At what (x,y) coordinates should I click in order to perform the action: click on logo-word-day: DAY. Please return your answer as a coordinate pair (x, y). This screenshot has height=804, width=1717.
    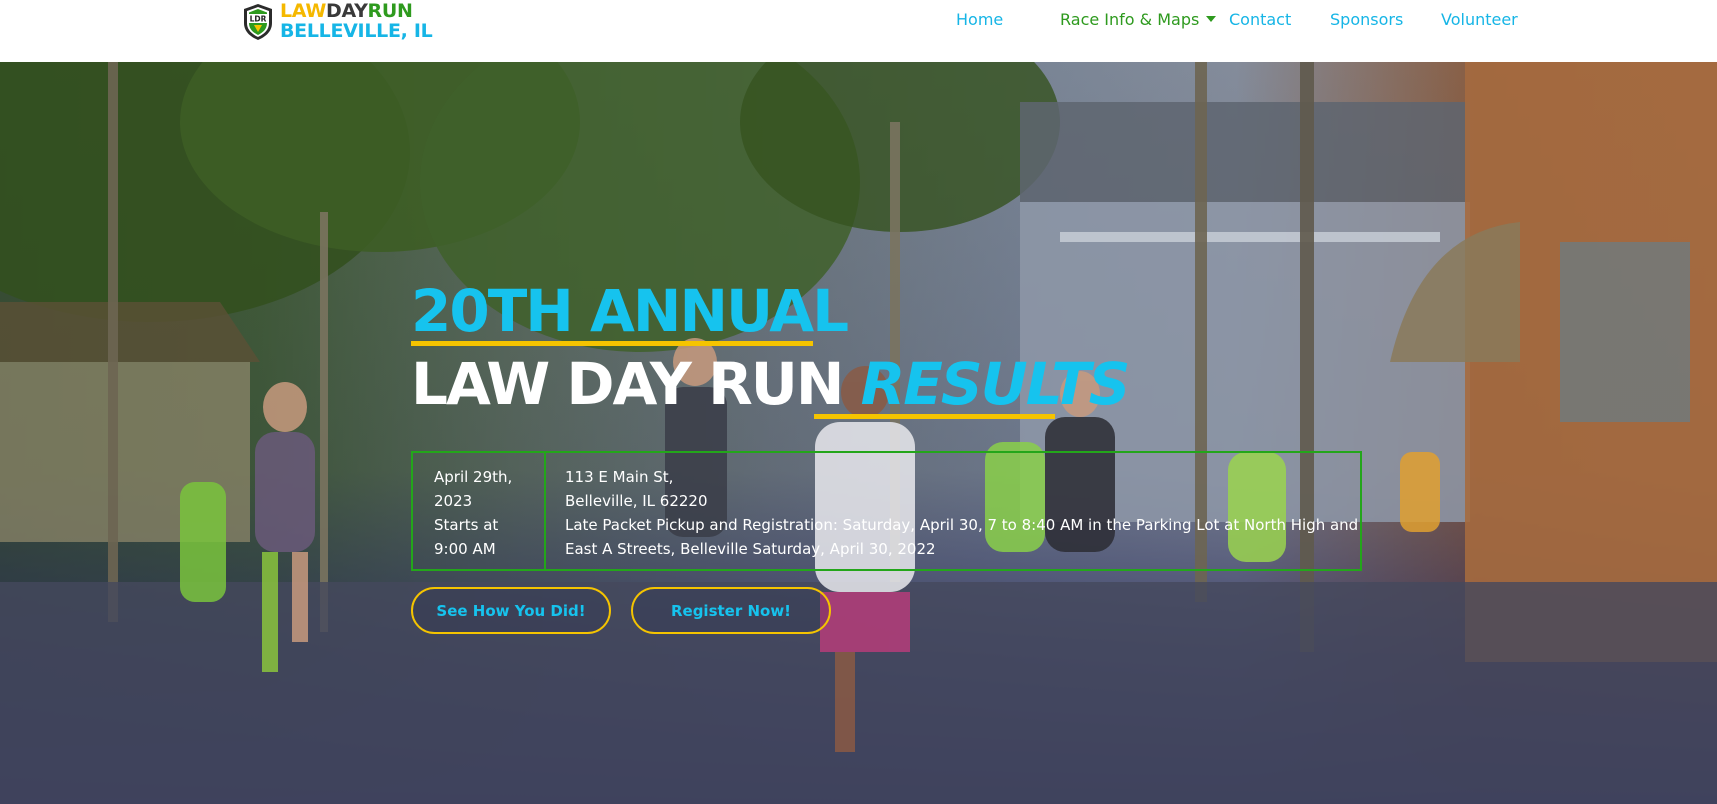
    Looking at the image, I should click on (347, 11).